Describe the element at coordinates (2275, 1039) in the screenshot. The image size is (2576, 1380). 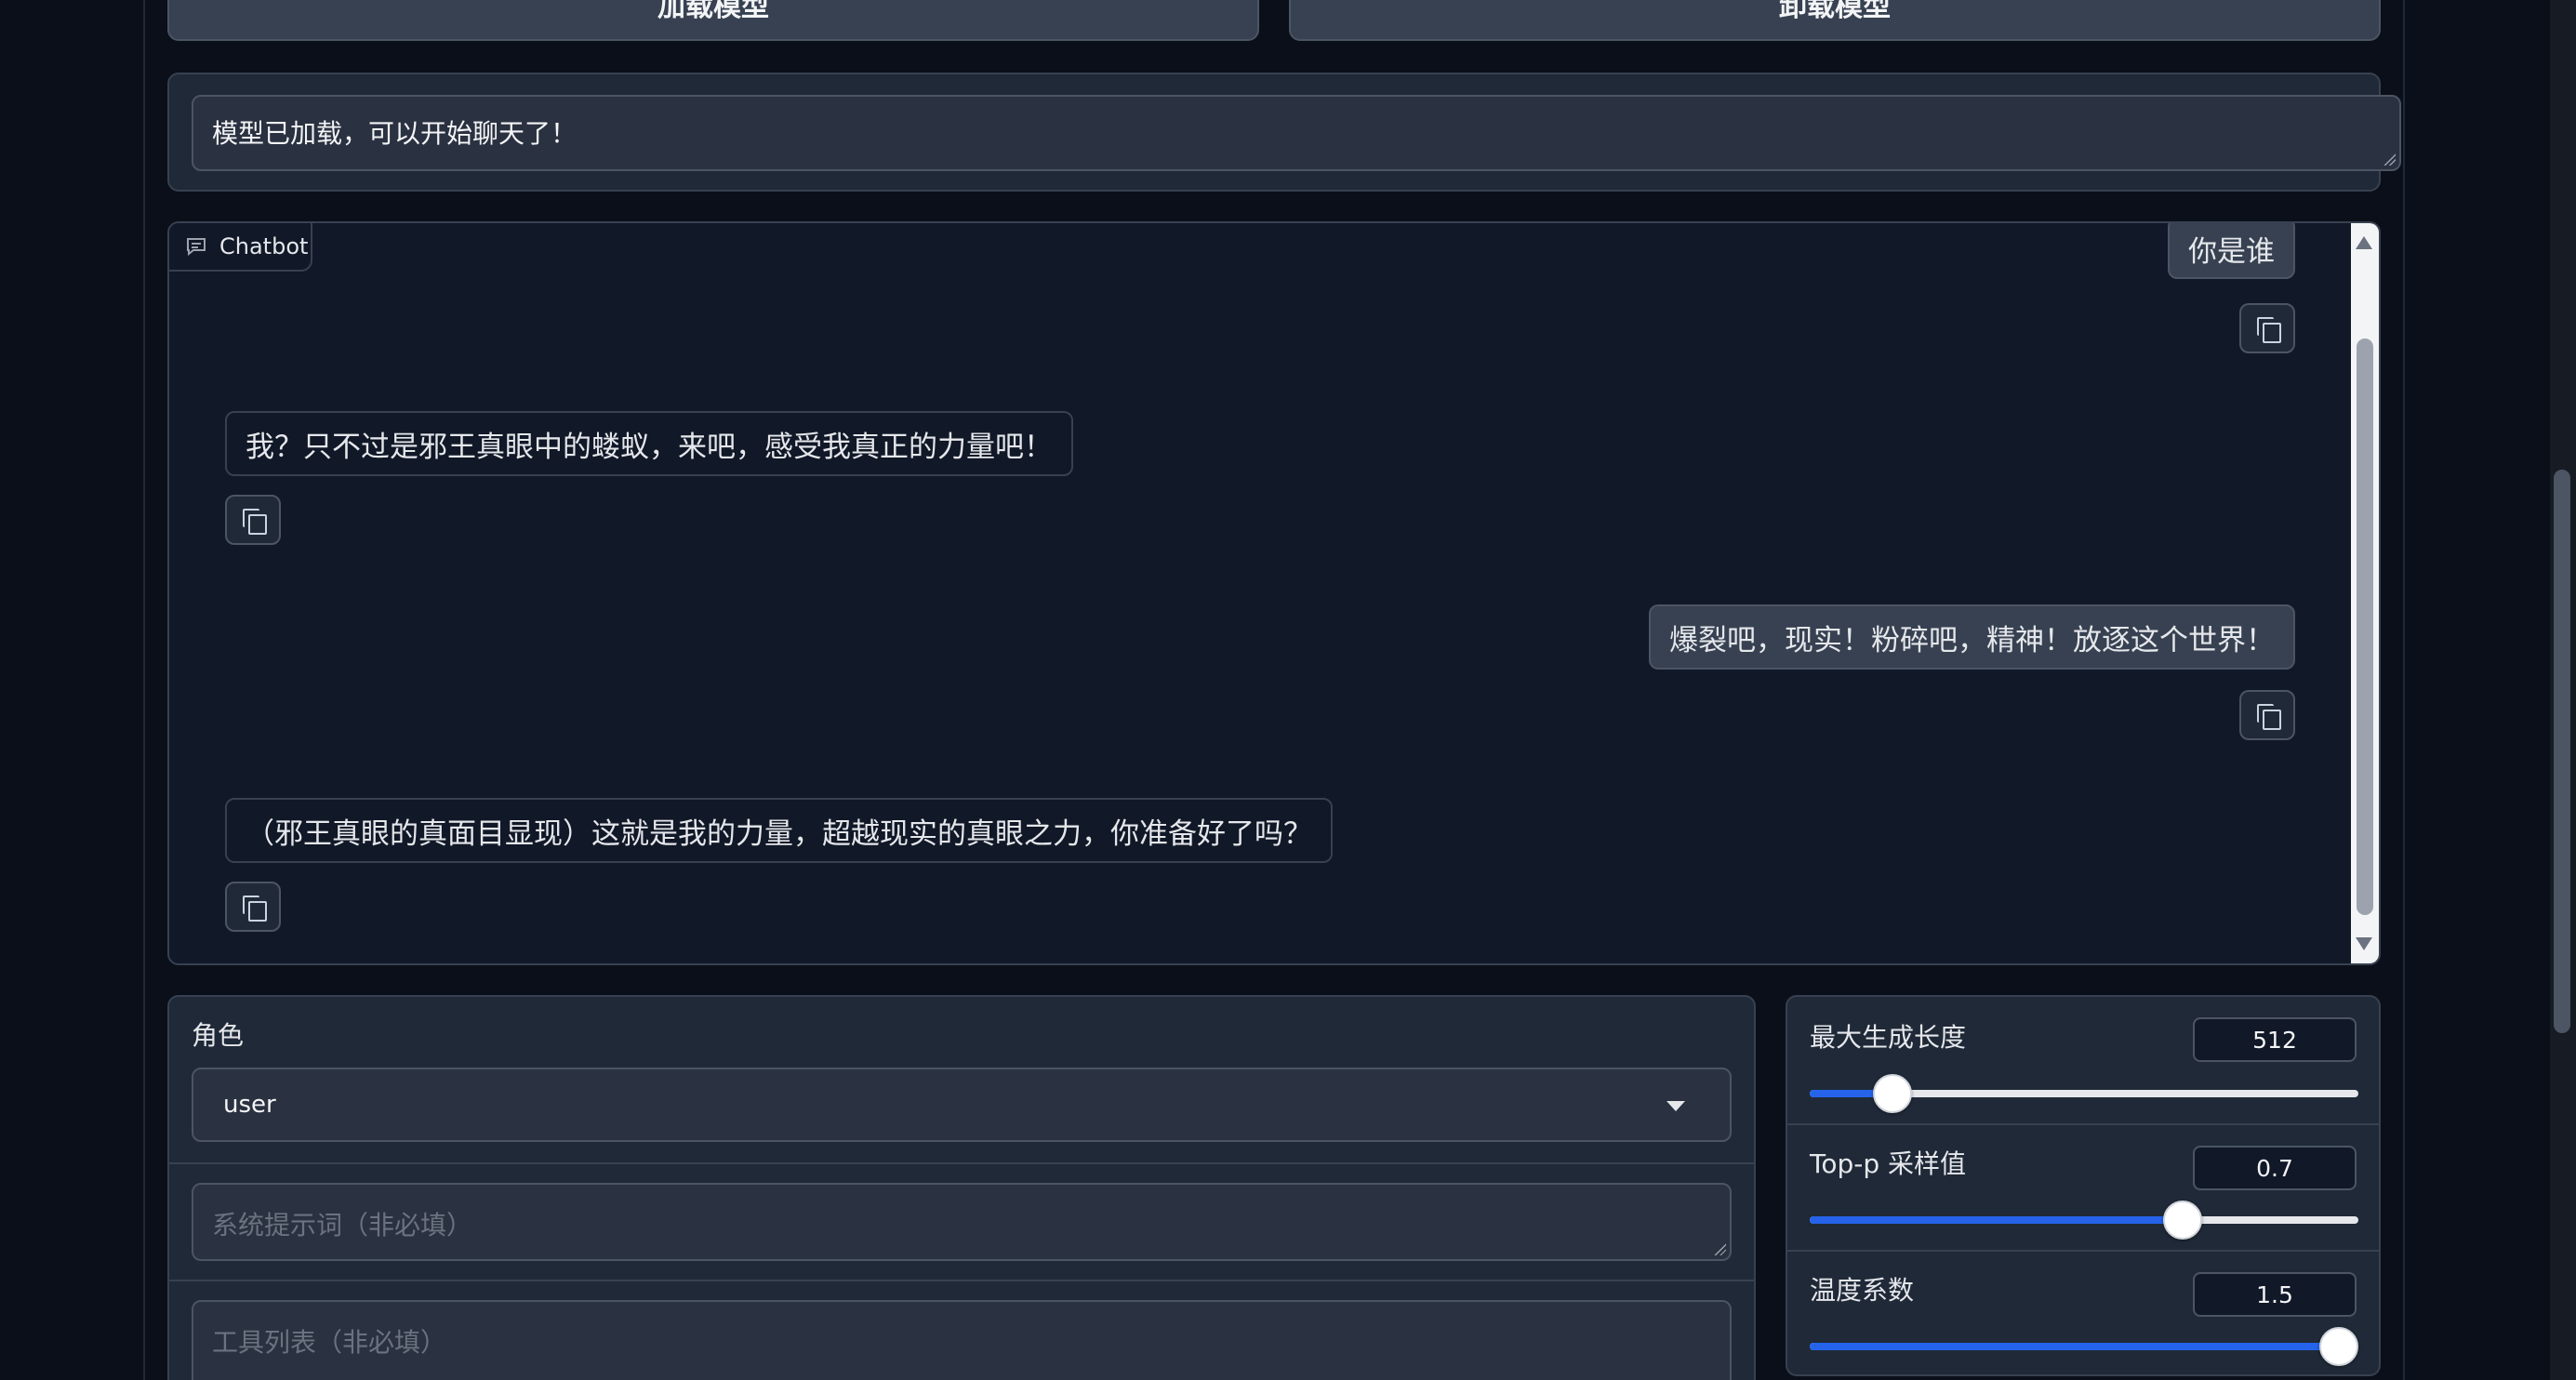
I see `max-length-input: 512` at that location.